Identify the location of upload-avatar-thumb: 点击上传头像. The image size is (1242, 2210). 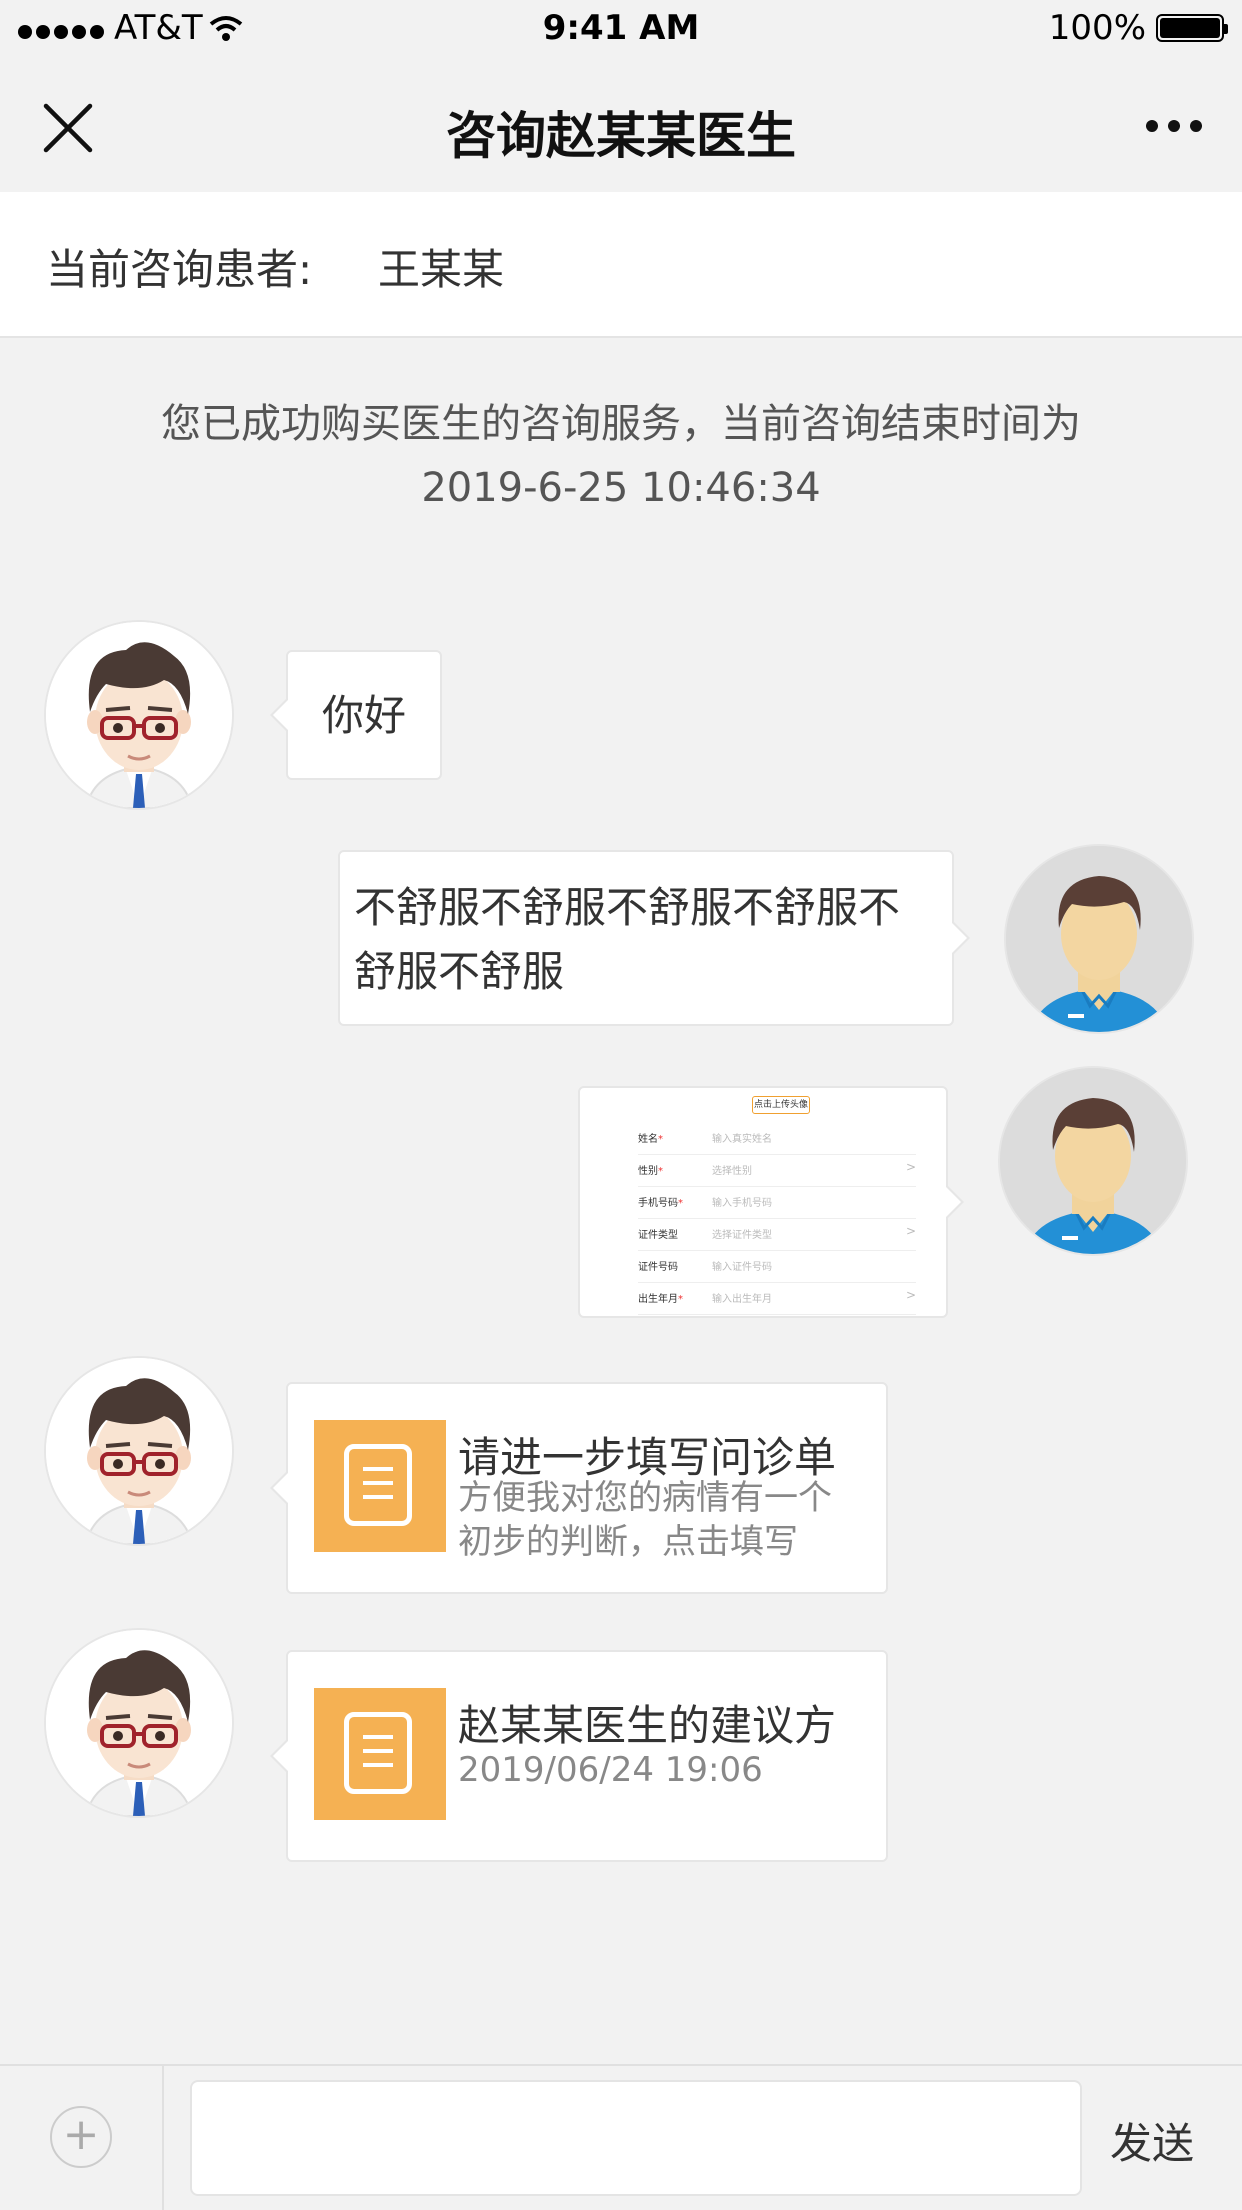
(781, 1105).